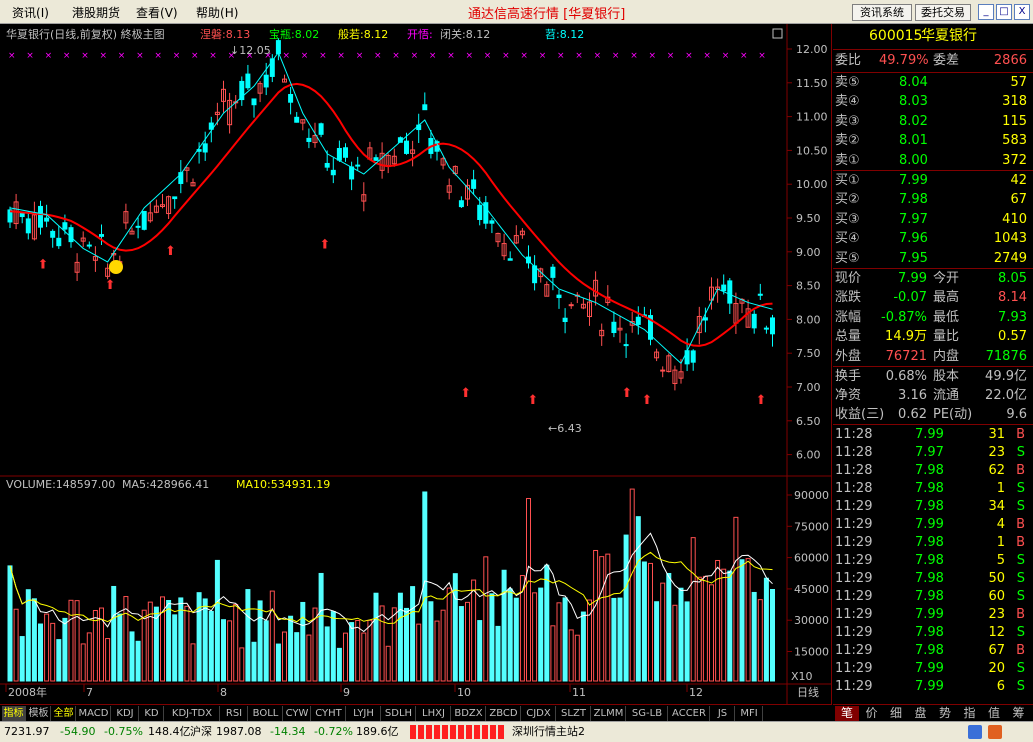 The height and width of the screenshot is (742, 1033). I want to click on quote-side-tab: 值, so click(994, 713).